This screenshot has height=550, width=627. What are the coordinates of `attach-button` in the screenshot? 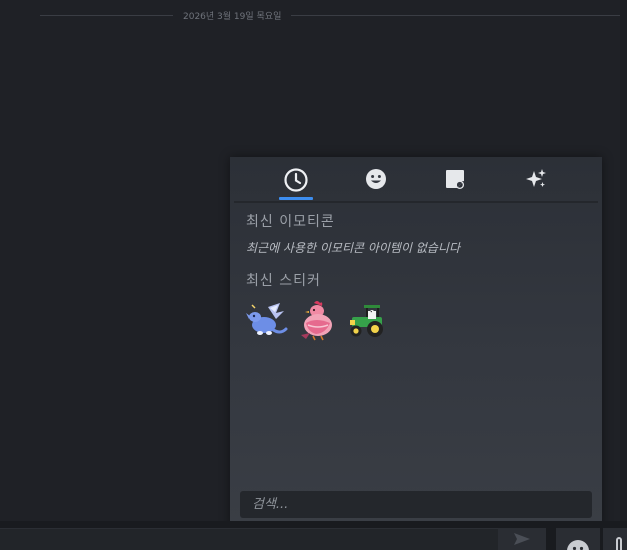 It's located at (615, 539).